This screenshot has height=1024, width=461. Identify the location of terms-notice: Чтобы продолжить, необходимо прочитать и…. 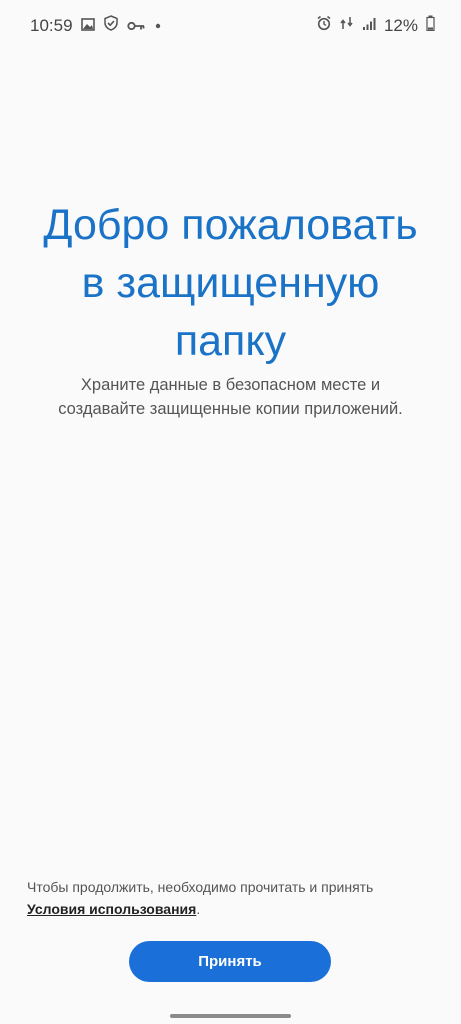
(232, 898).